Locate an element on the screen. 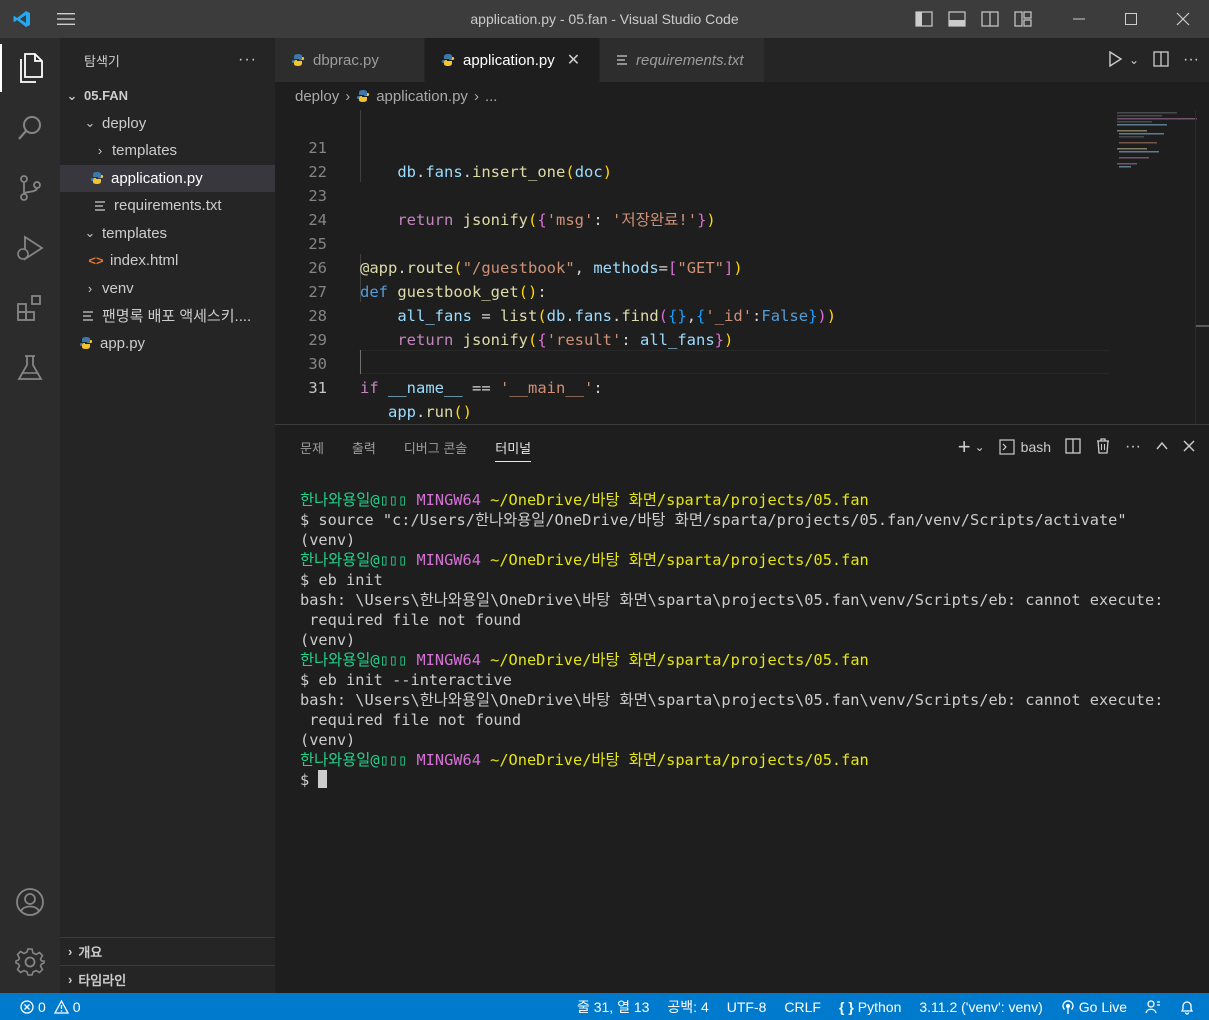 The width and height of the screenshot is (1209, 1020). tree-item-deploy-templates: › templates is located at coordinates (167, 151).